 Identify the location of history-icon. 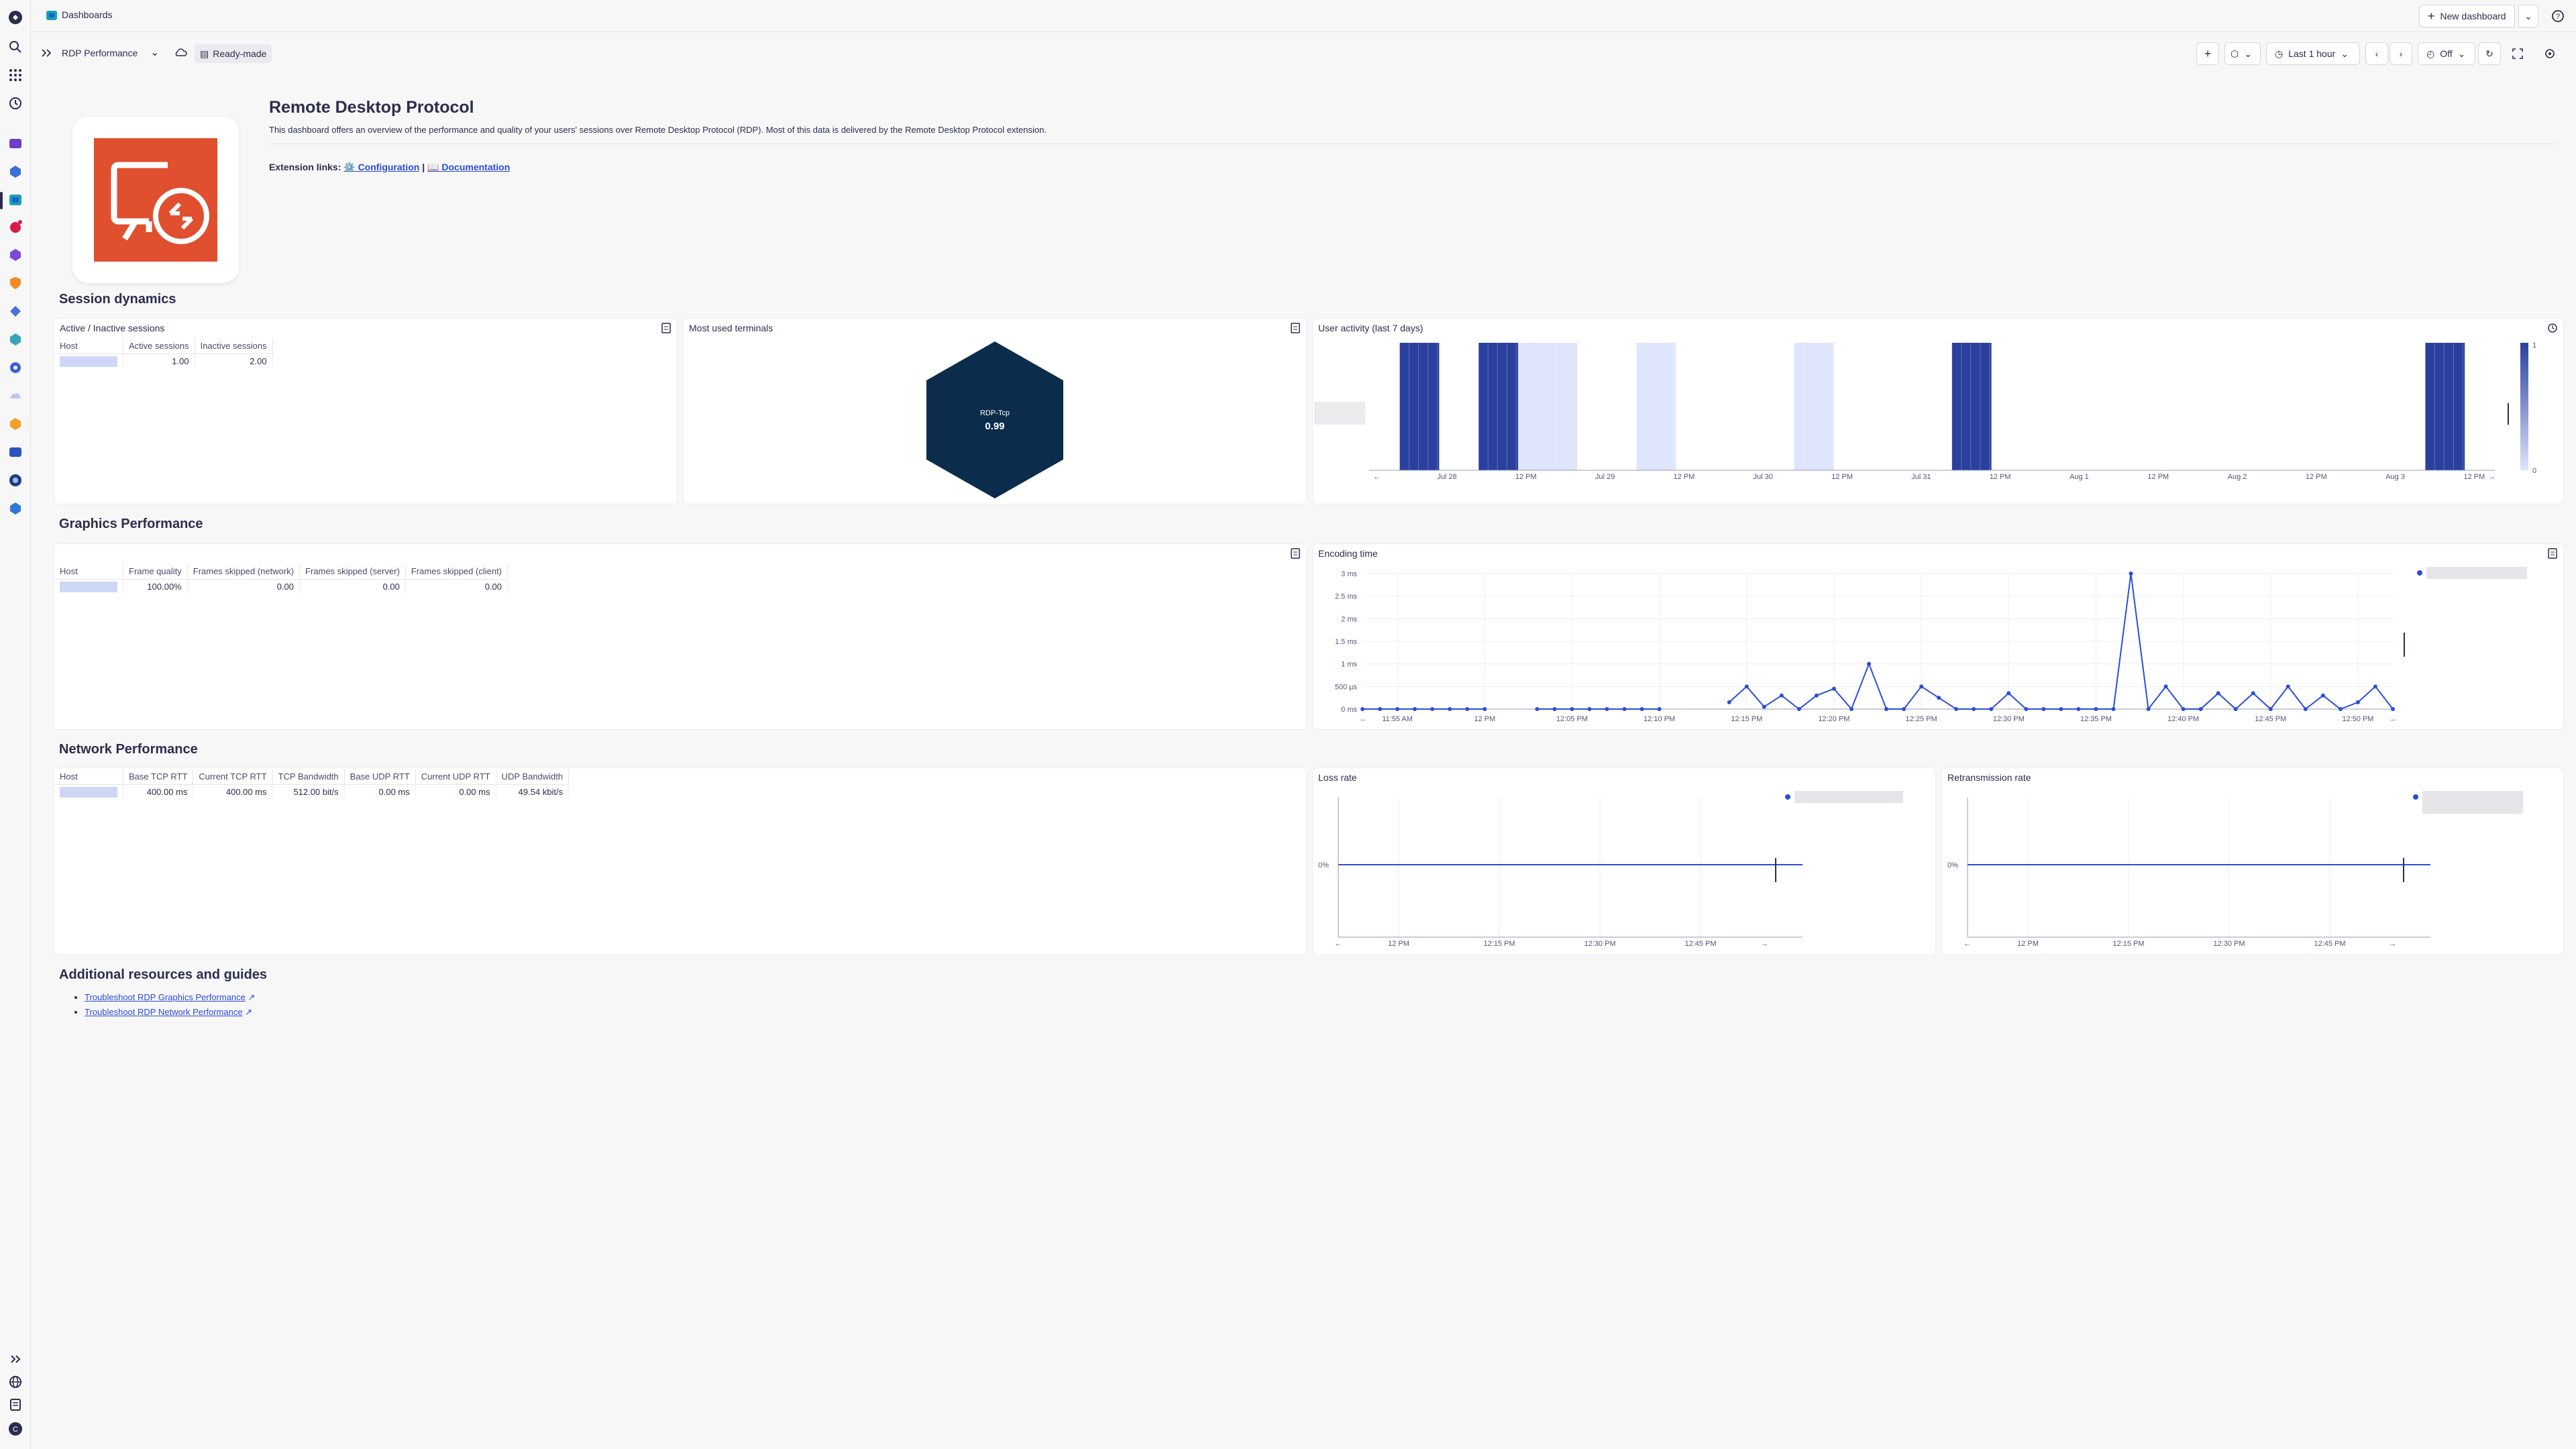
(15, 103).